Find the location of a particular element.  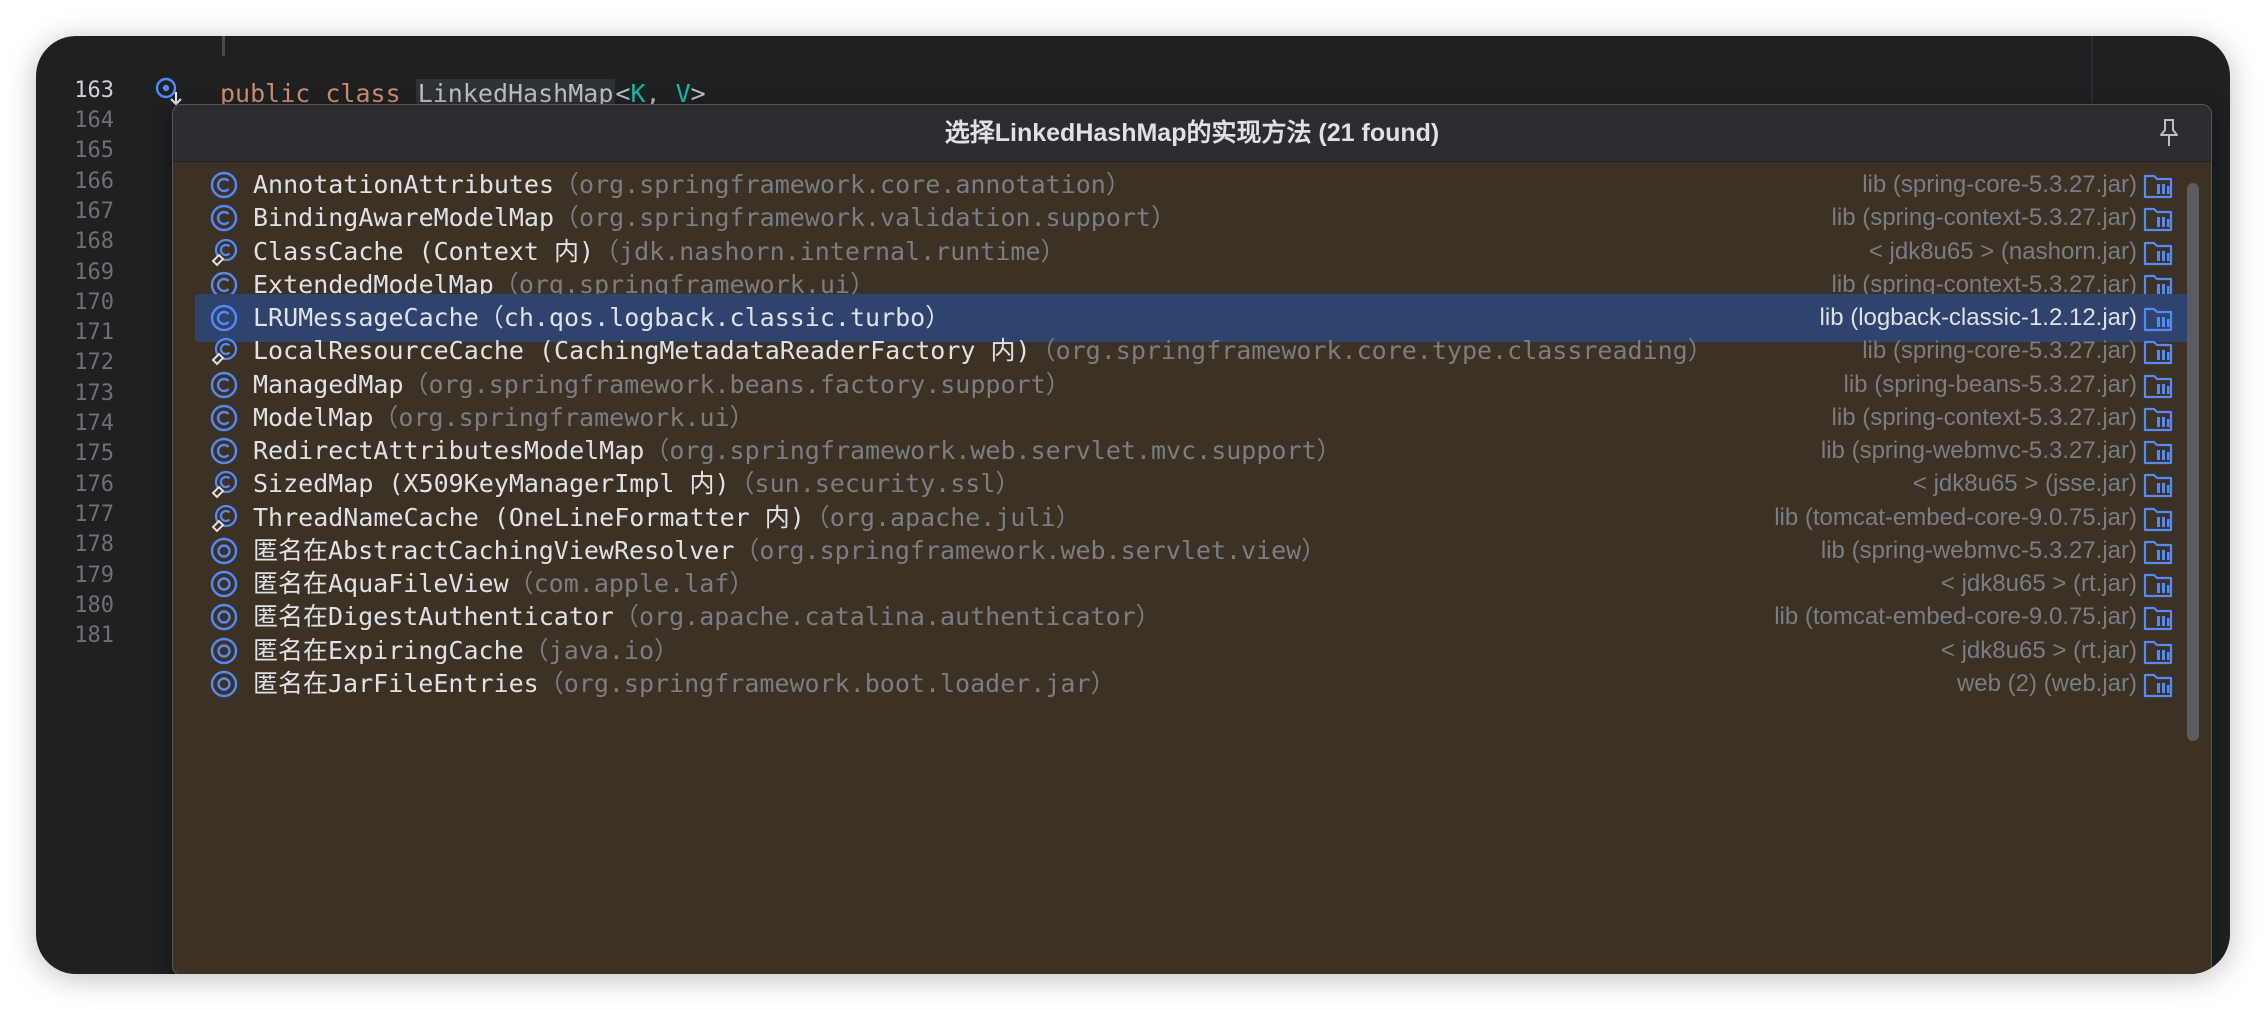

popup-header: 选择LinkedHashMap的实现方法 (21 found) is located at coordinates (1192, 133).